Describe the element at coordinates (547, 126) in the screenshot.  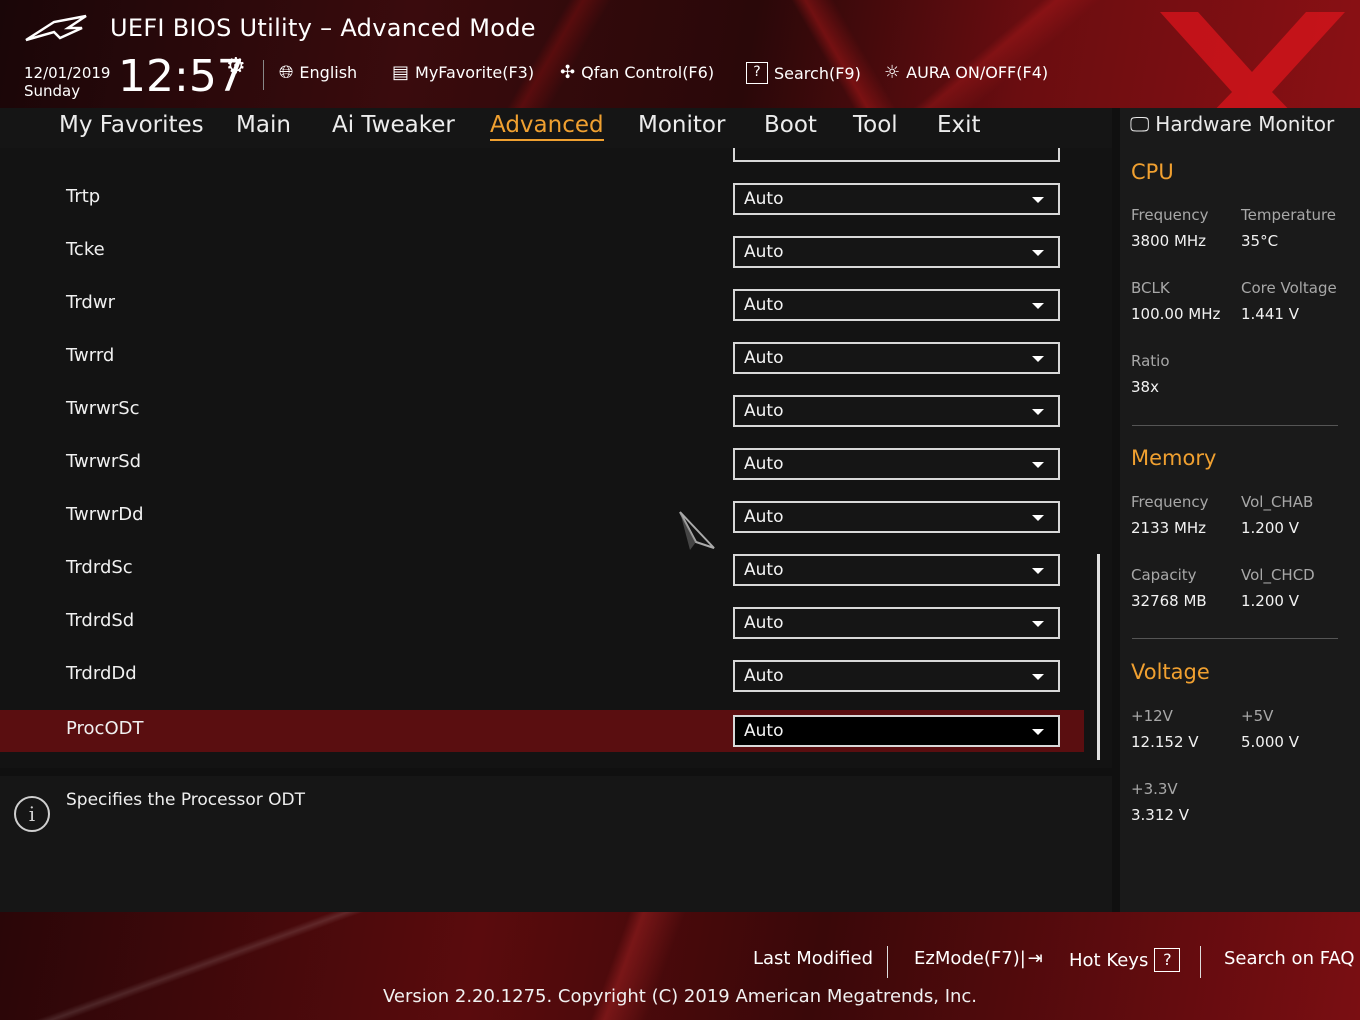
I see `tab-advanced: Advanced` at that location.